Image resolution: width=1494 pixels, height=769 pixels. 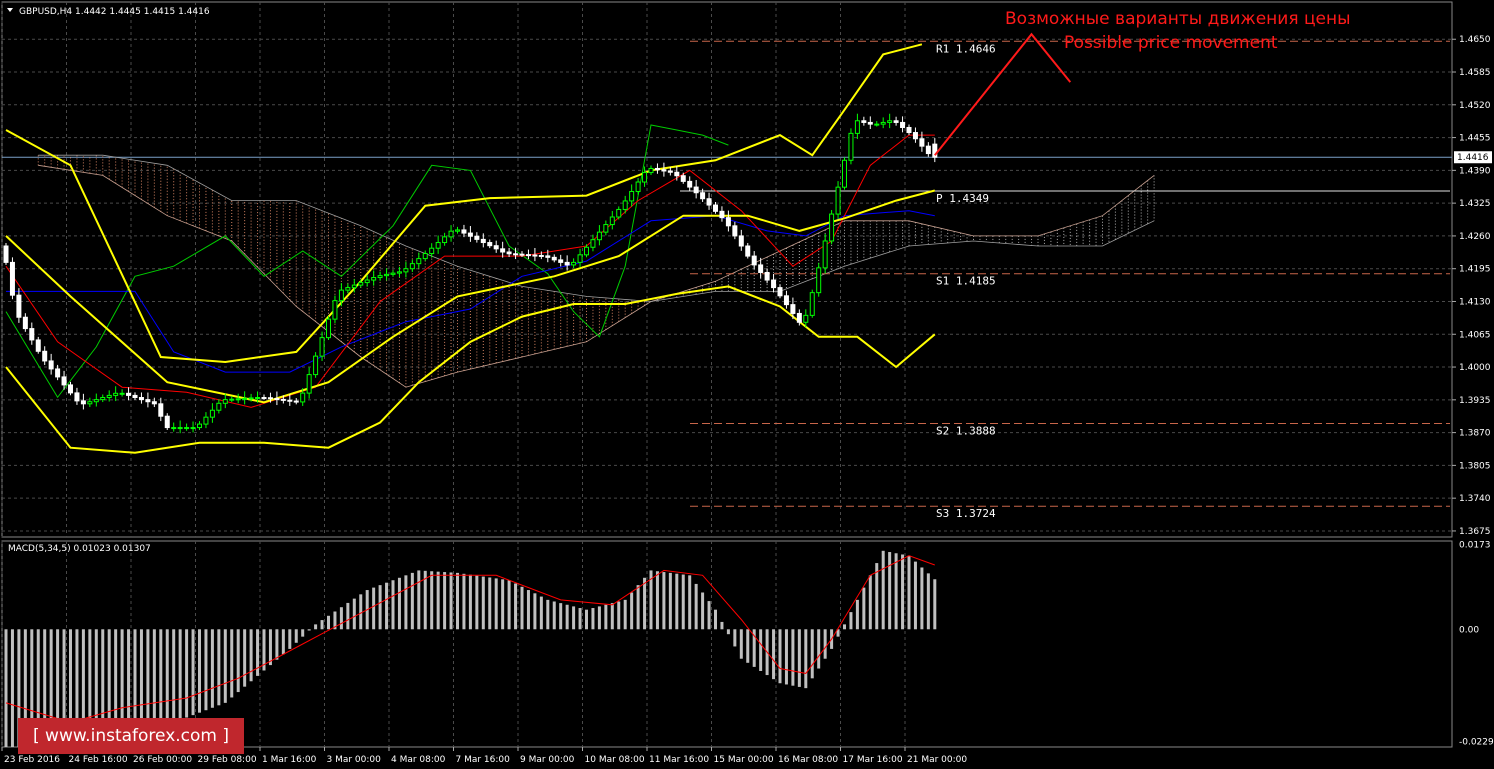 What do you see at coordinates (937, 760) in the screenshot?
I see `time-tick-label: 21 Mar 00:00` at bounding box center [937, 760].